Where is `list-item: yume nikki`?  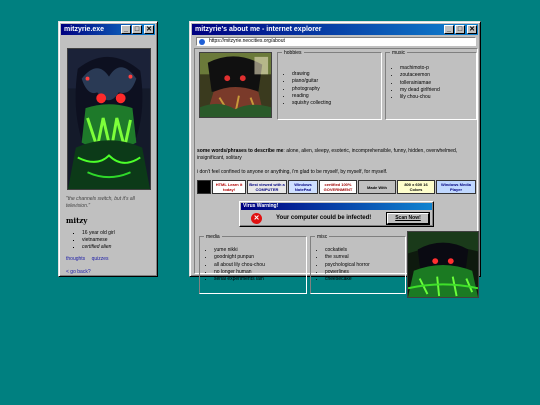
list-item: yume nikki is located at coordinates (260, 250).